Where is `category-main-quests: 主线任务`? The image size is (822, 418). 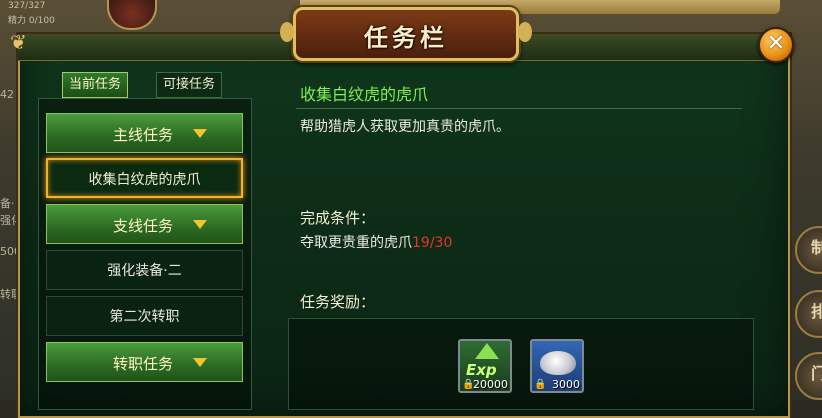
category-main-quests: 主线任务 is located at coordinates (144, 133).